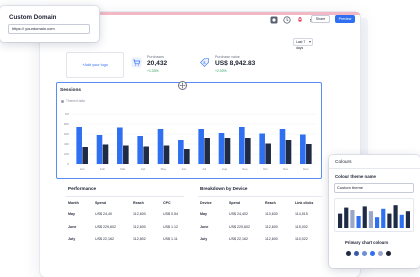 This screenshot has height=277, width=420. What do you see at coordinates (320, 19) in the screenshot?
I see `share-button: Share` at bounding box center [320, 19].